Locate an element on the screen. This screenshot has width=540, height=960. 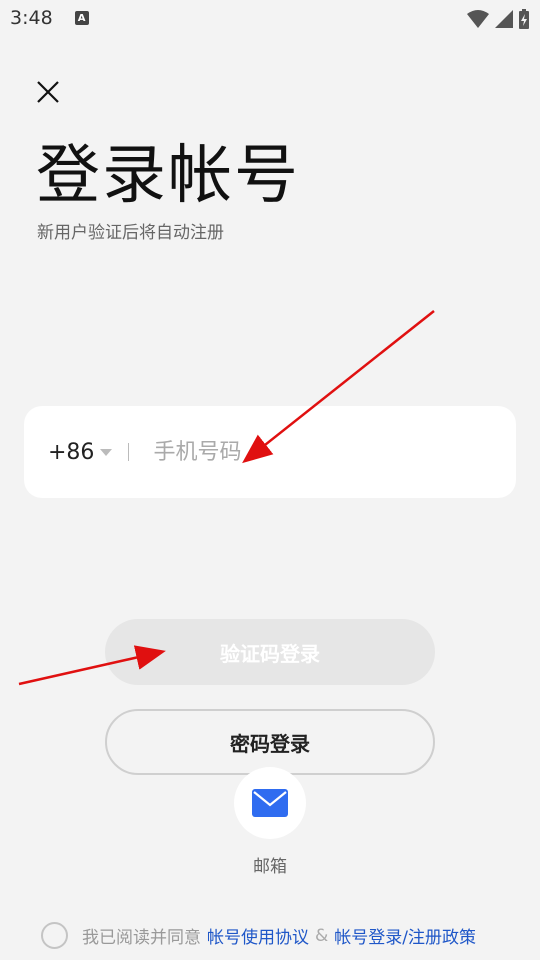
agreement-amp: & is located at coordinates (322, 935).